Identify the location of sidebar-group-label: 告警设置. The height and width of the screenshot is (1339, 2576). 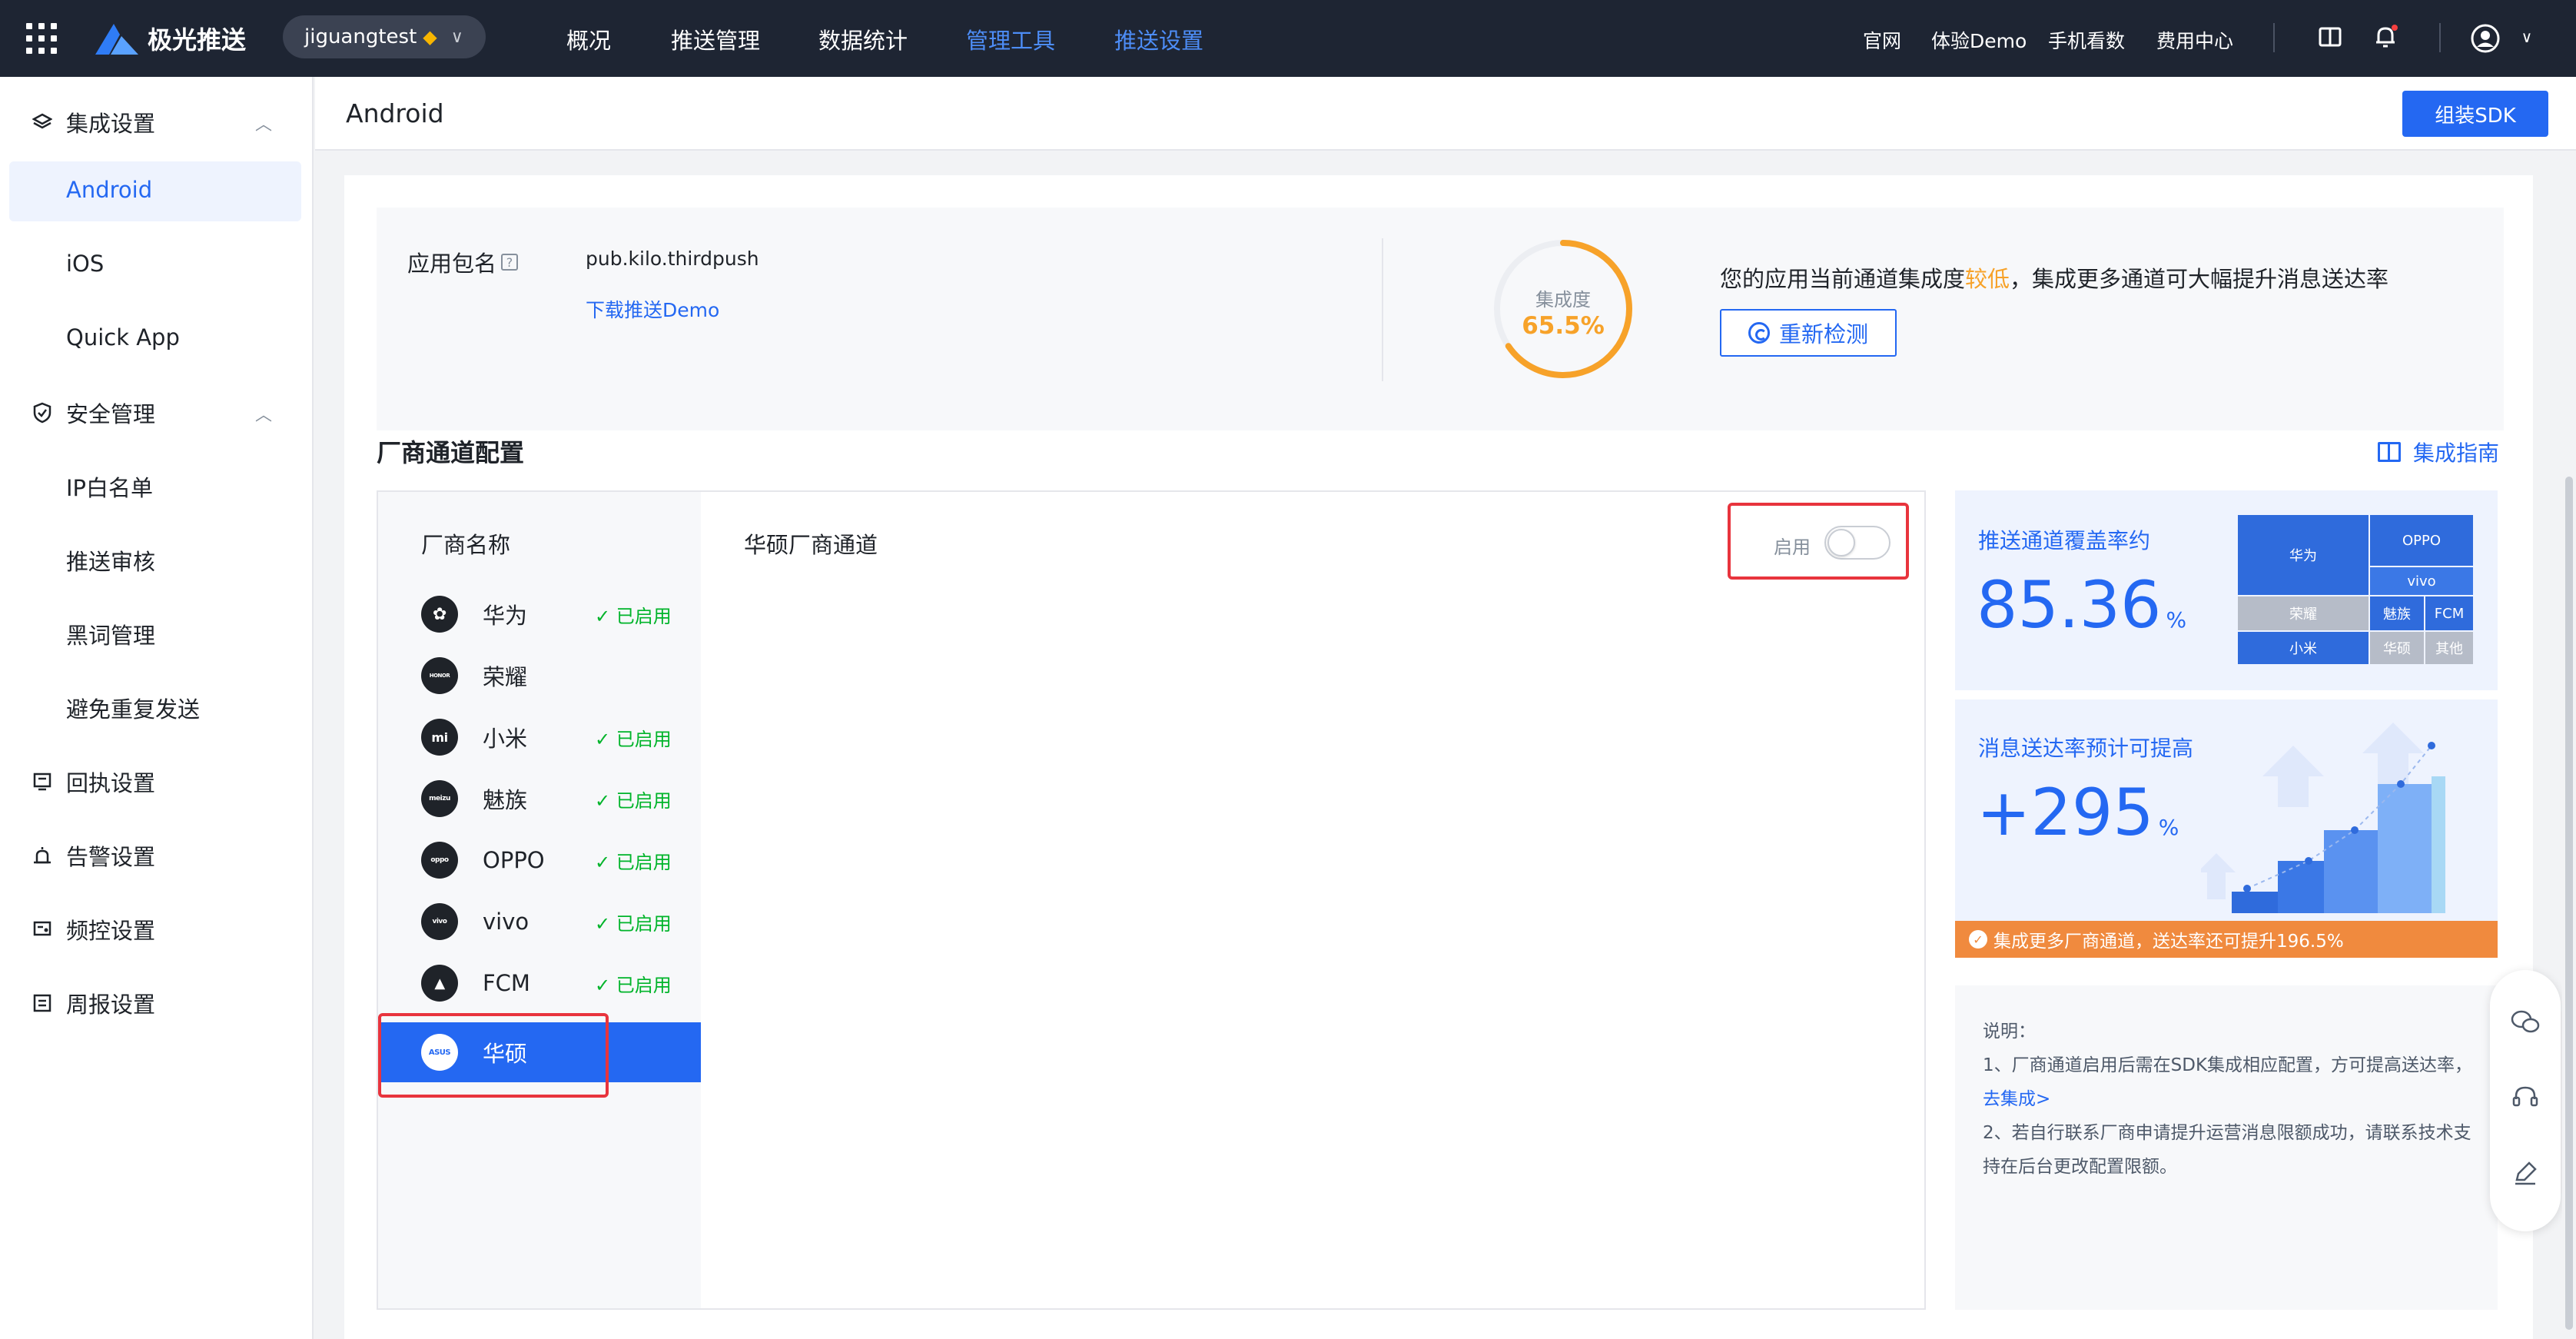
(111, 857).